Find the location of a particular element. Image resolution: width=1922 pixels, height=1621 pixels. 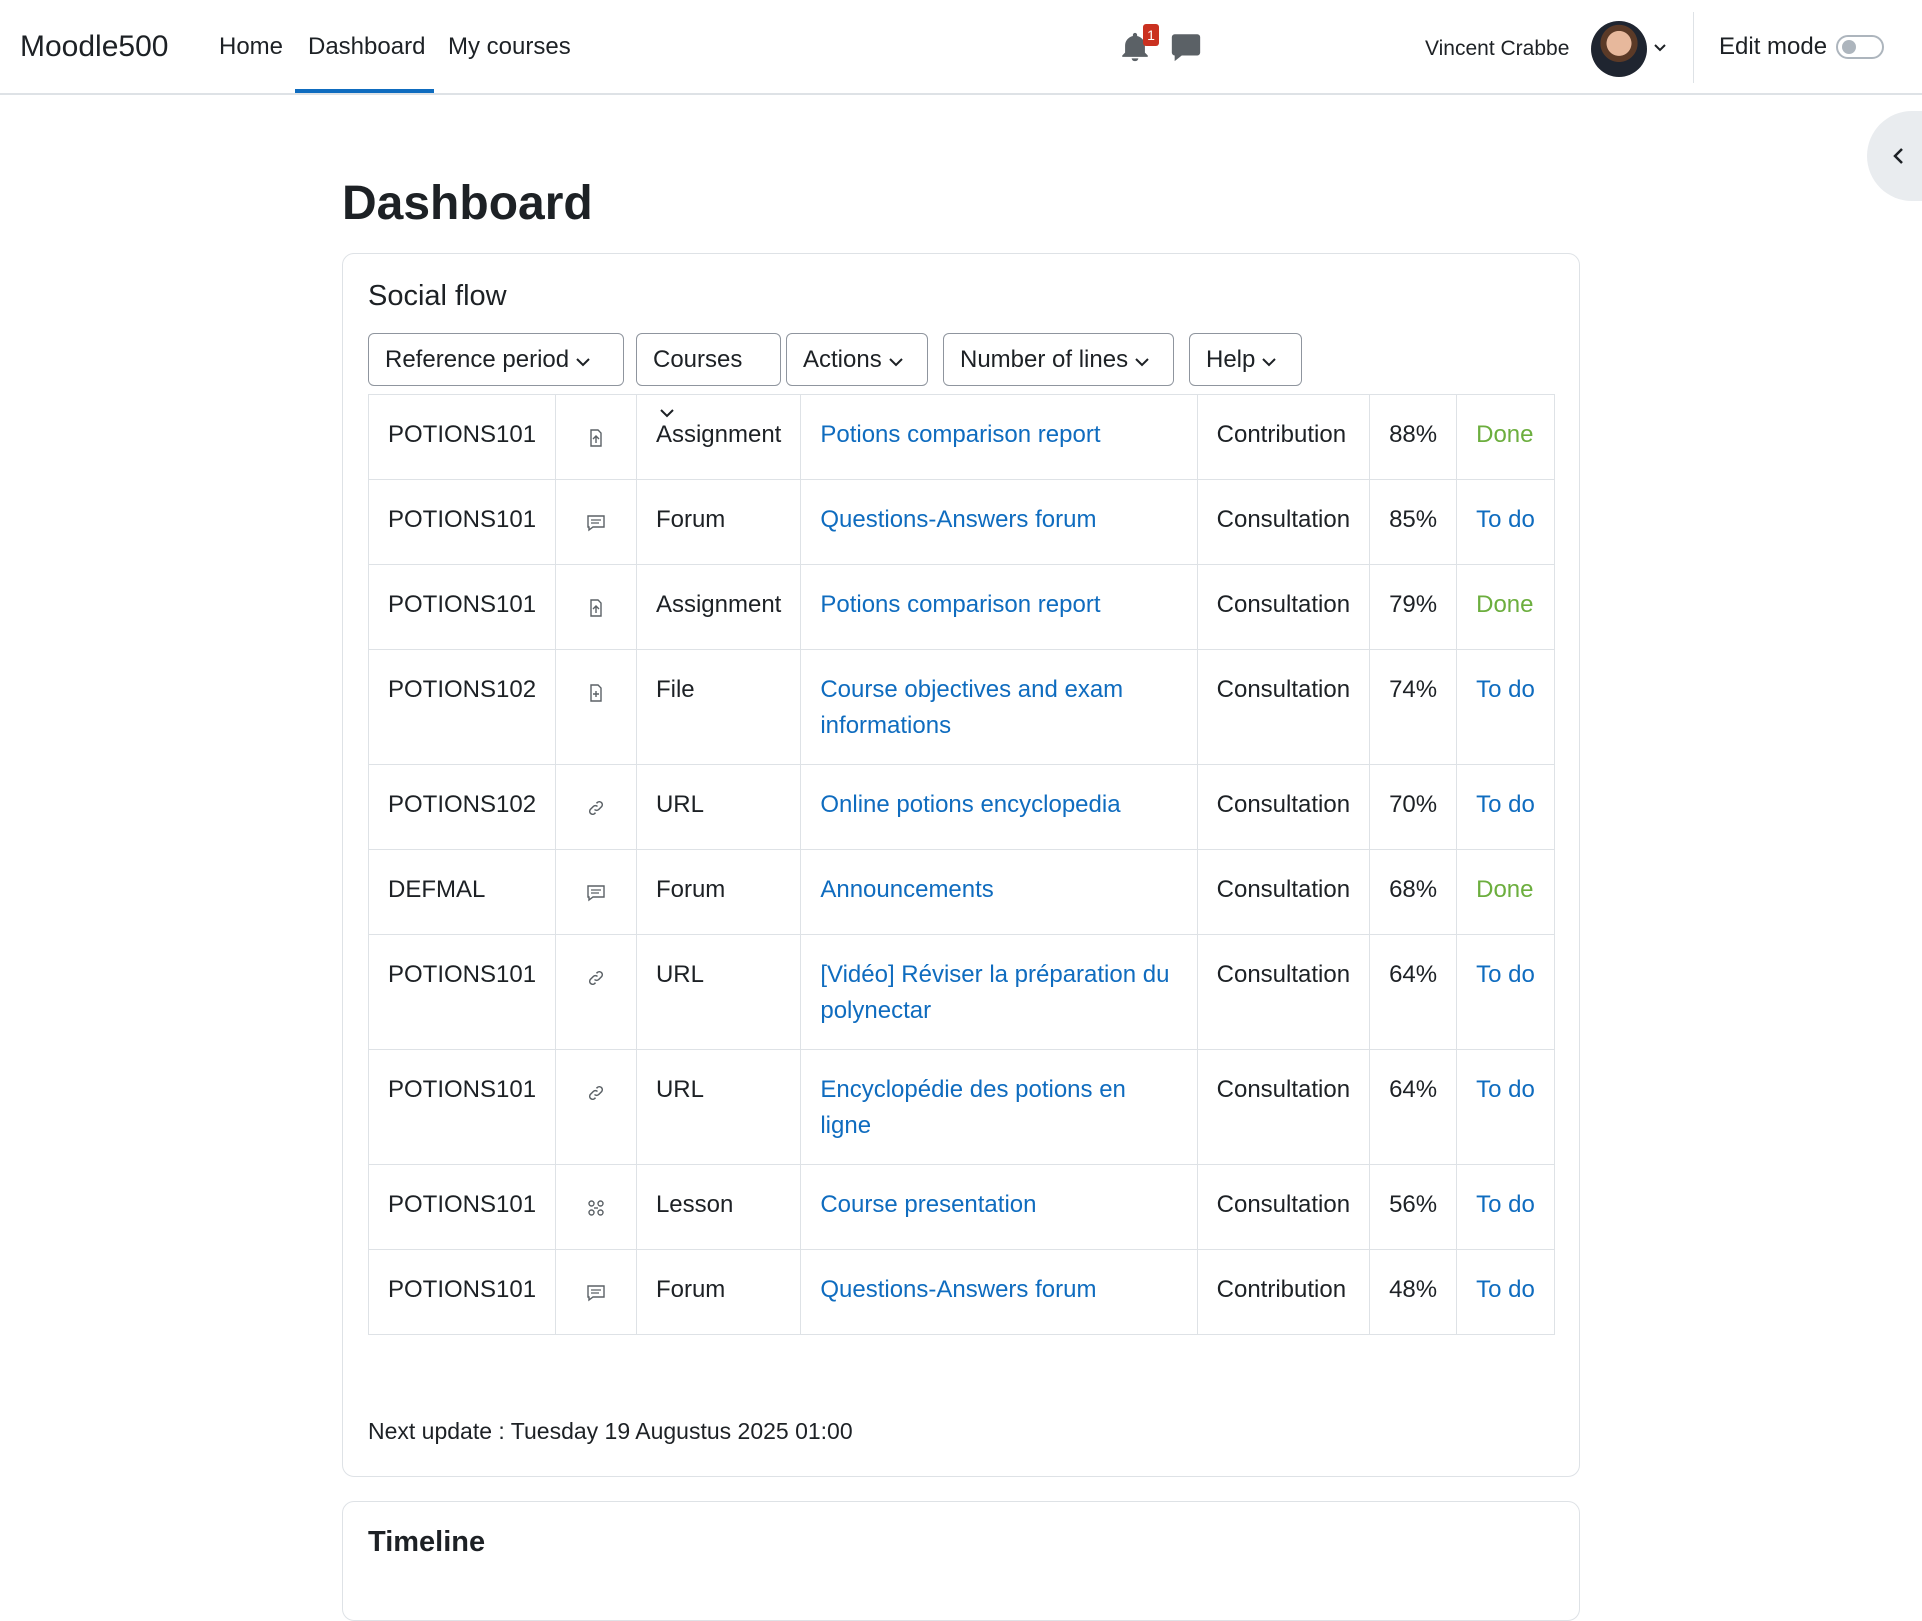

navbar-divider is located at coordinates (1693, 47).